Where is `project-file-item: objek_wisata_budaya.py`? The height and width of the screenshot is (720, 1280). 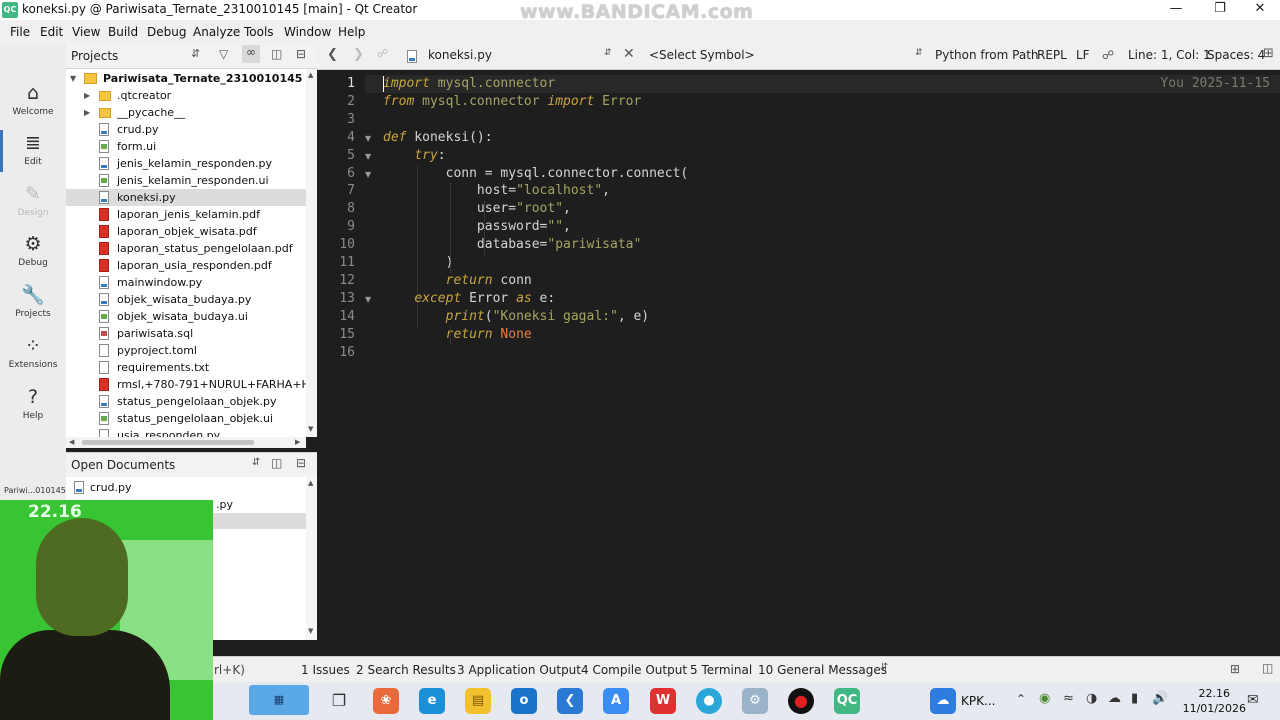
project-file-item: objek_wisata_budaya.py is located at coordinates (186, 299).